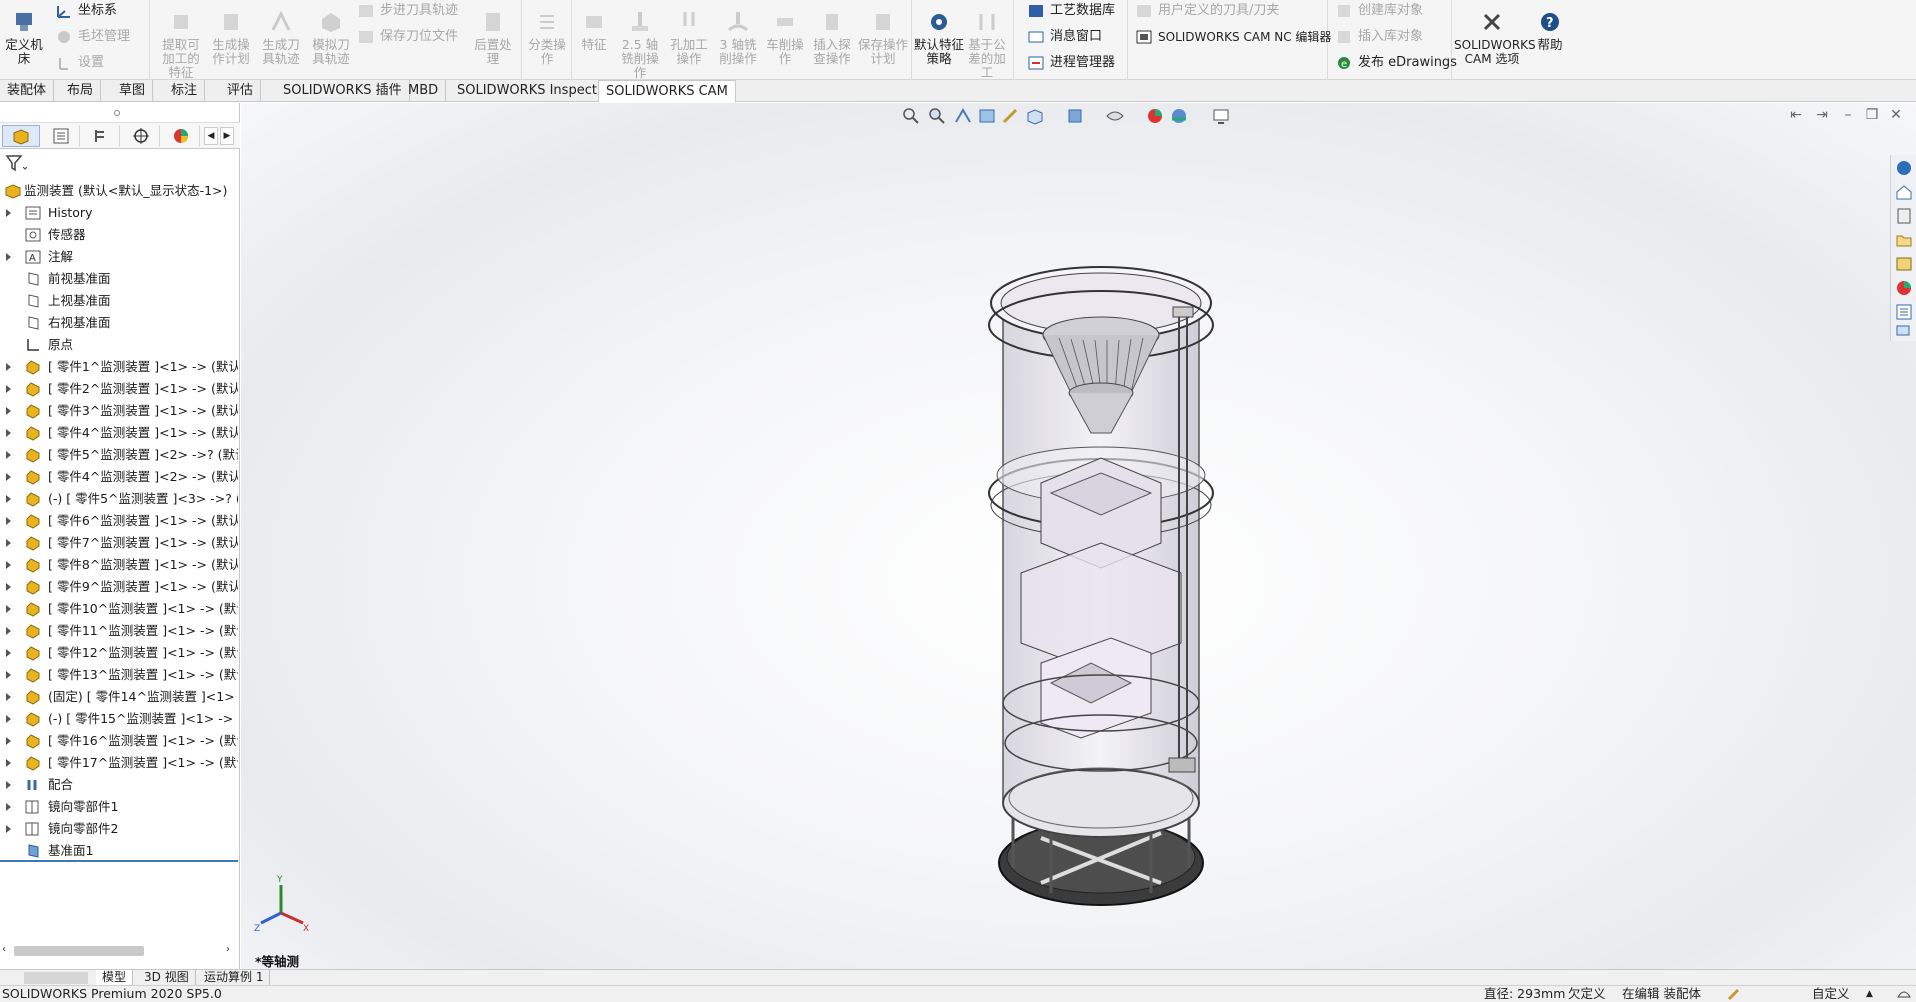 The width and height of the screenshot is (1916, 1002). Describe the element at coordinates (1231, 37) in the screenshot. I see `nc-editor-button: SOLIDWORKS CAM NC 编辑器` at that location.